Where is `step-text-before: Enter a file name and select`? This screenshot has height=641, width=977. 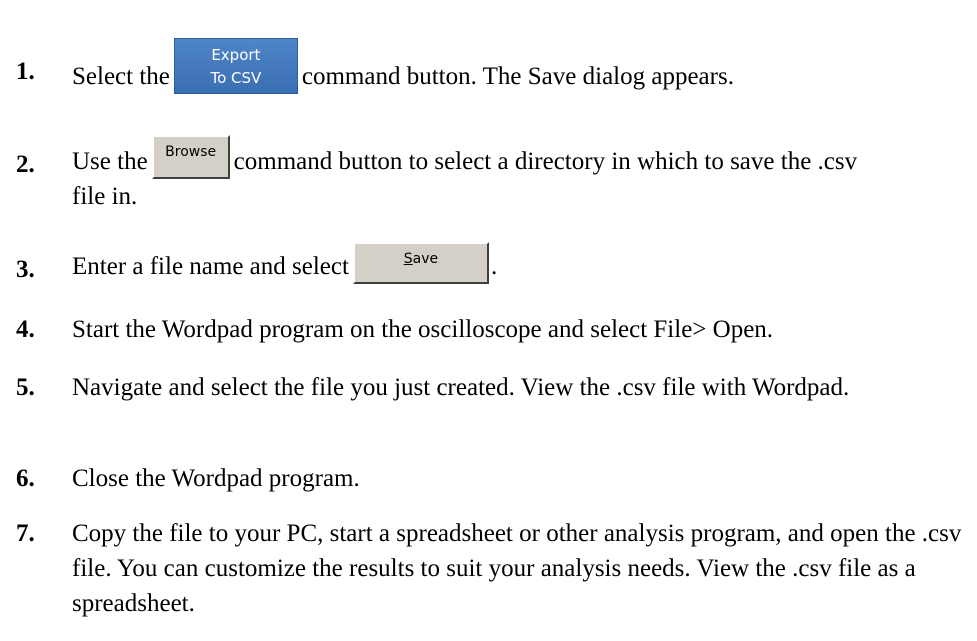
step-text-before: Enter a file name and select is located at coordinates (210, 266).